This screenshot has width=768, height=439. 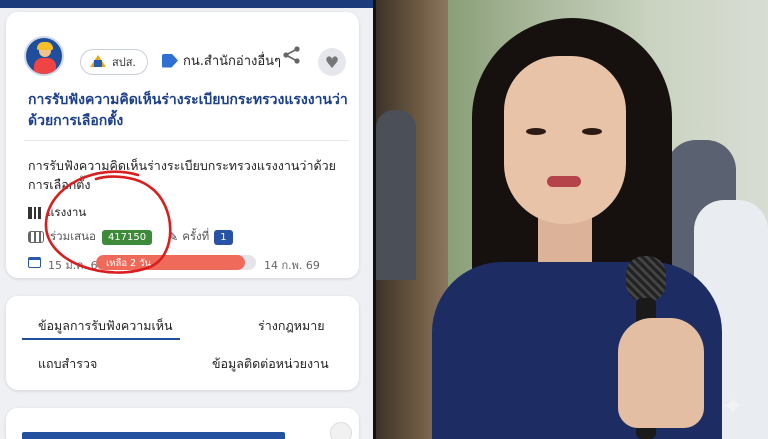 What do you see at coordinates (128, 263) in the screenshot?
I see `remaining-time: เหลือ 2 วัน` at bounding box center [128, 263].